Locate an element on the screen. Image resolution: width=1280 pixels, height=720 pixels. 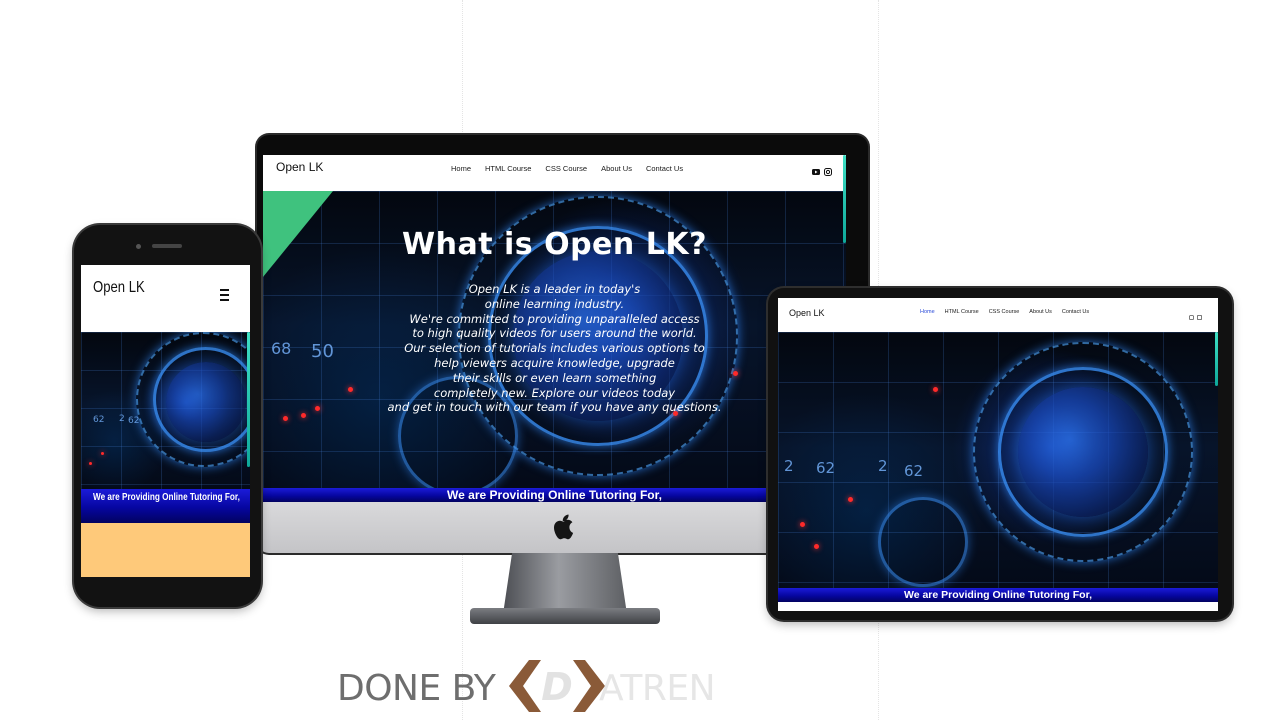
apple-logo-icon is located at coordinates (564, 527).